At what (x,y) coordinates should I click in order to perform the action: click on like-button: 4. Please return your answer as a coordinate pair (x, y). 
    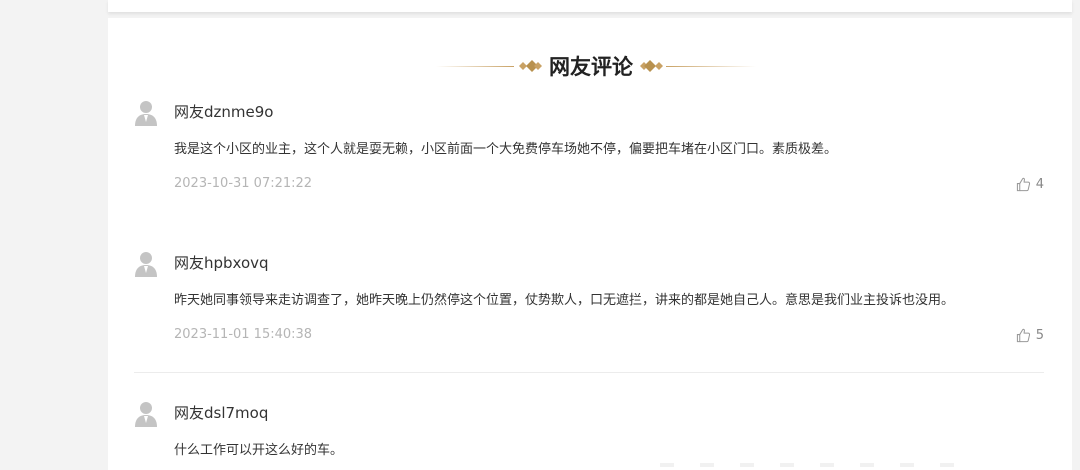
    Looking at the image, I should click on (1030, 184).